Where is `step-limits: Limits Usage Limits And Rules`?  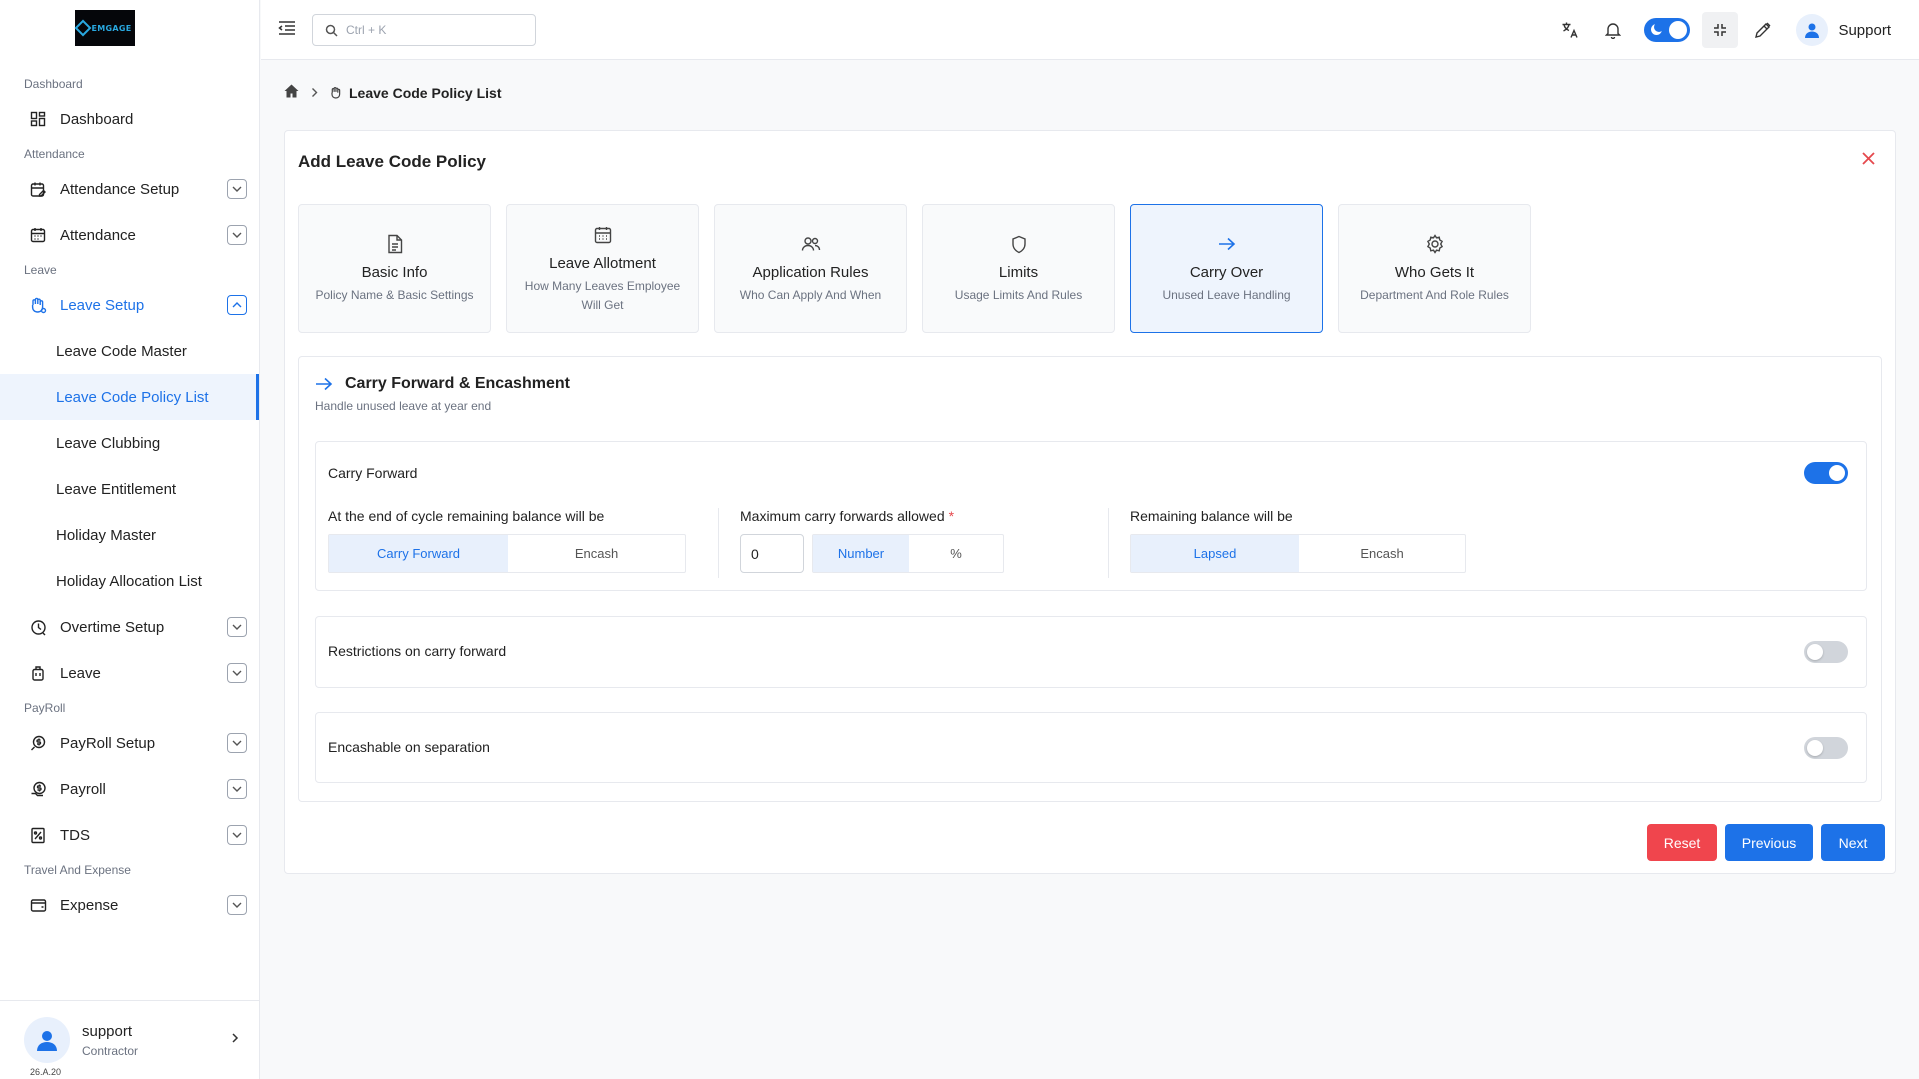
step-limits: Limits Usage Limits And Rules is located at coordinates (1018, 268).